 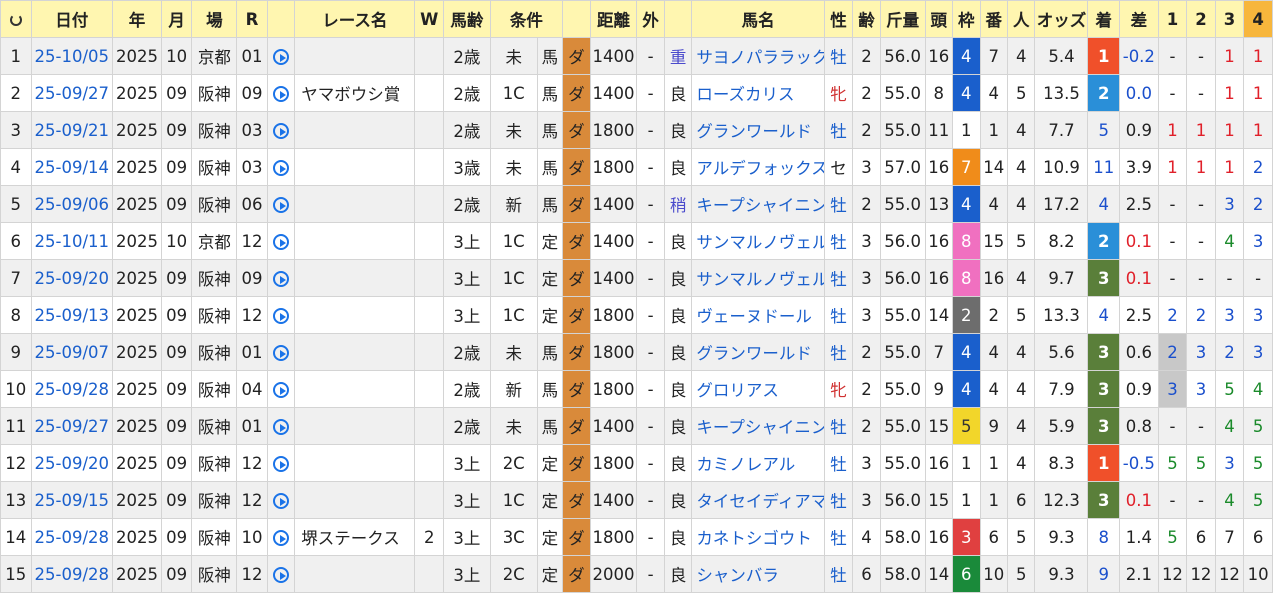 I want to click on col-sex: 性, so click(x=838, y=19).